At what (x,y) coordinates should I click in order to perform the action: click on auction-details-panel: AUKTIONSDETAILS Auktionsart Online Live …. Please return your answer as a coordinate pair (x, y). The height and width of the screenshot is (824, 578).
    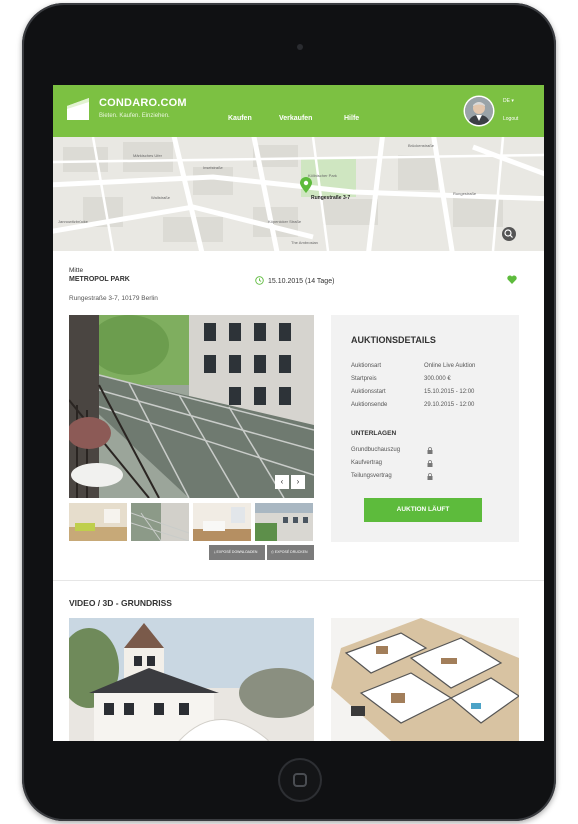
    Looking at the image, I should click on (425, 428).